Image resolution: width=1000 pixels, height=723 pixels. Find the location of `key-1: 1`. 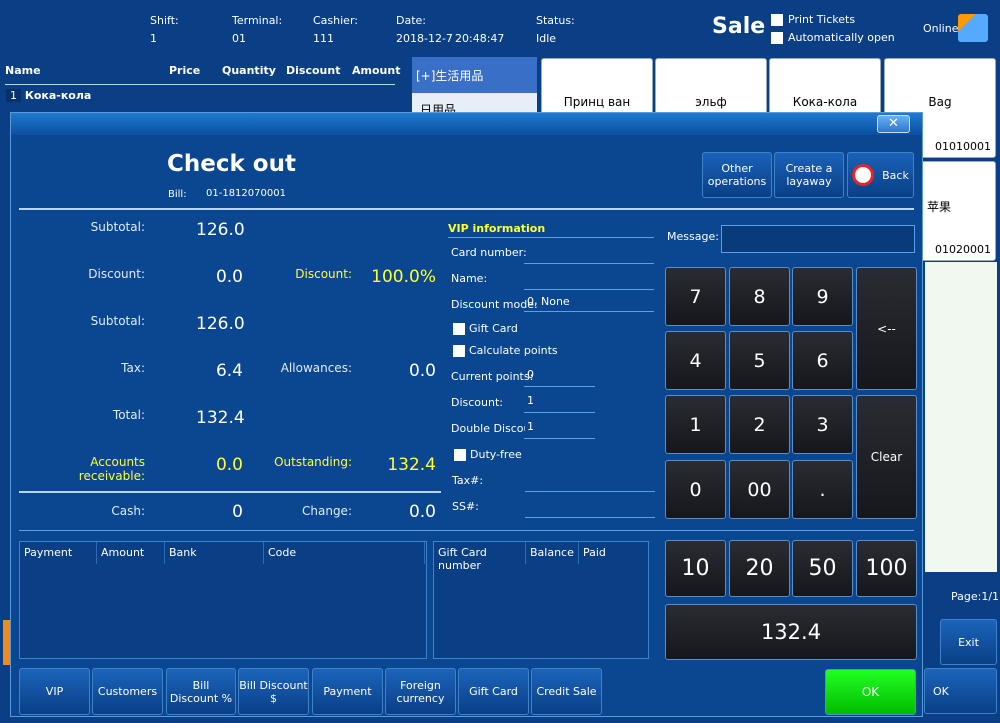

key-1: 1 is located at coordinates (695, 424).